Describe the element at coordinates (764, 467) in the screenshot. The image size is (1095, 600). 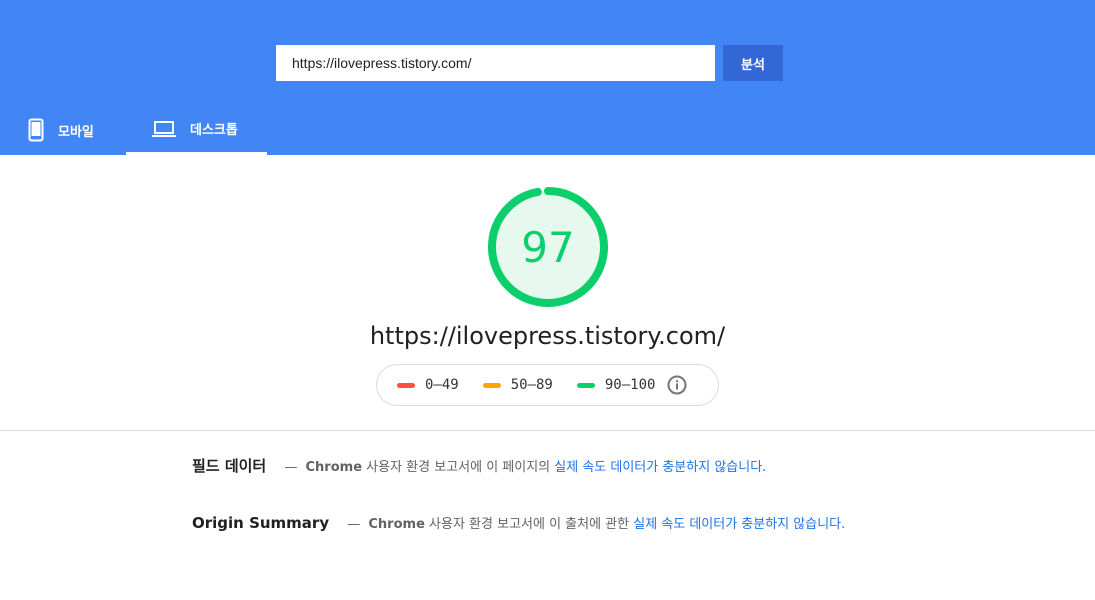
I see `field-data-end: .` at that location.